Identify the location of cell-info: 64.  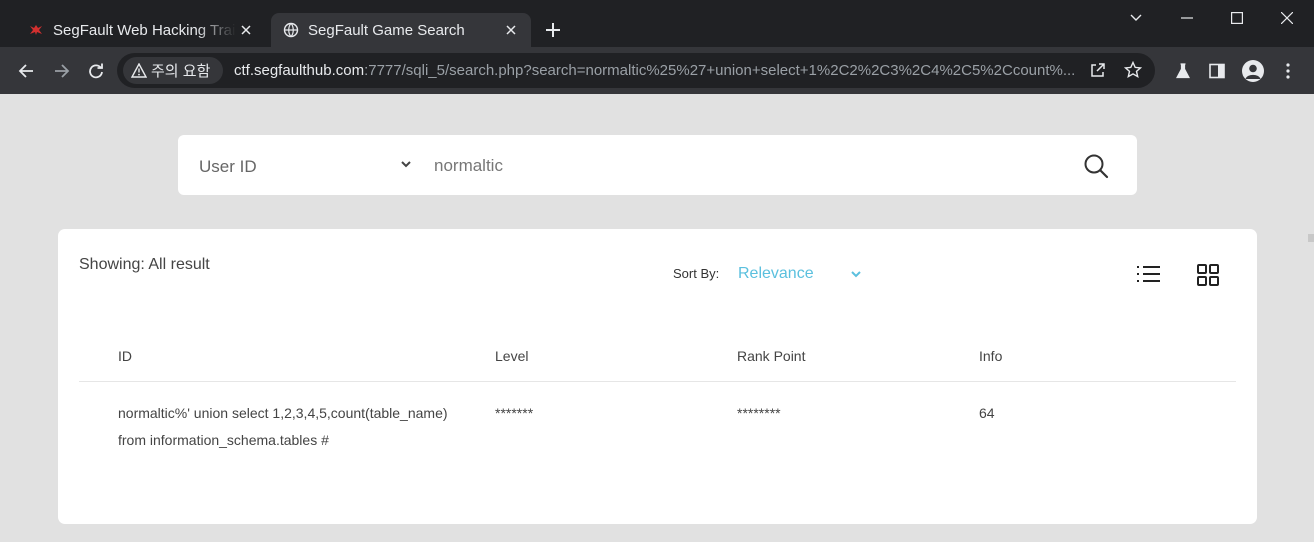
(987, 413).